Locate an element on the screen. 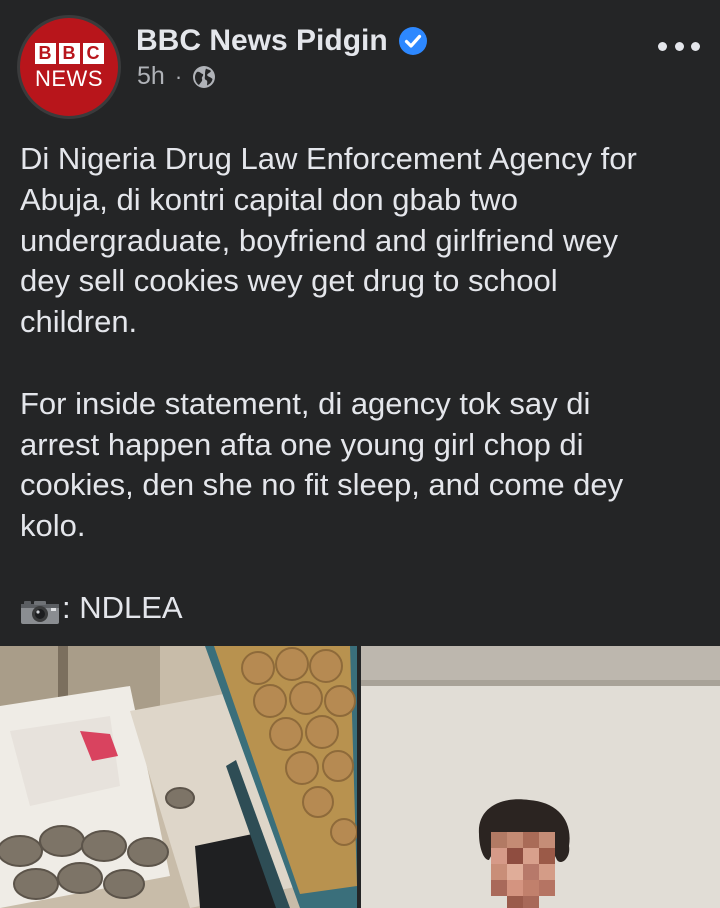 This screenshot has height=908, width=720. page-name: BBC News Pidgin is located at coordinates (262, 41).